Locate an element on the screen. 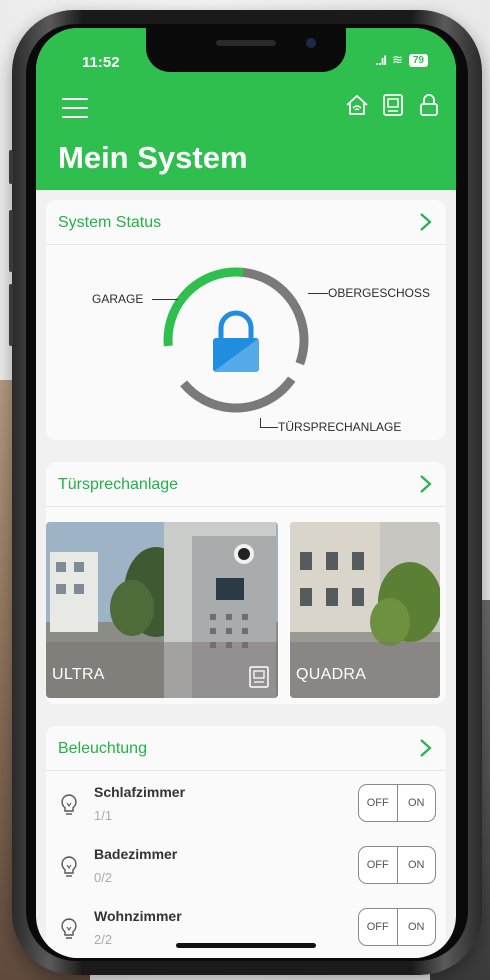  system-status-title: System Status is located at coordinates (110, 222).